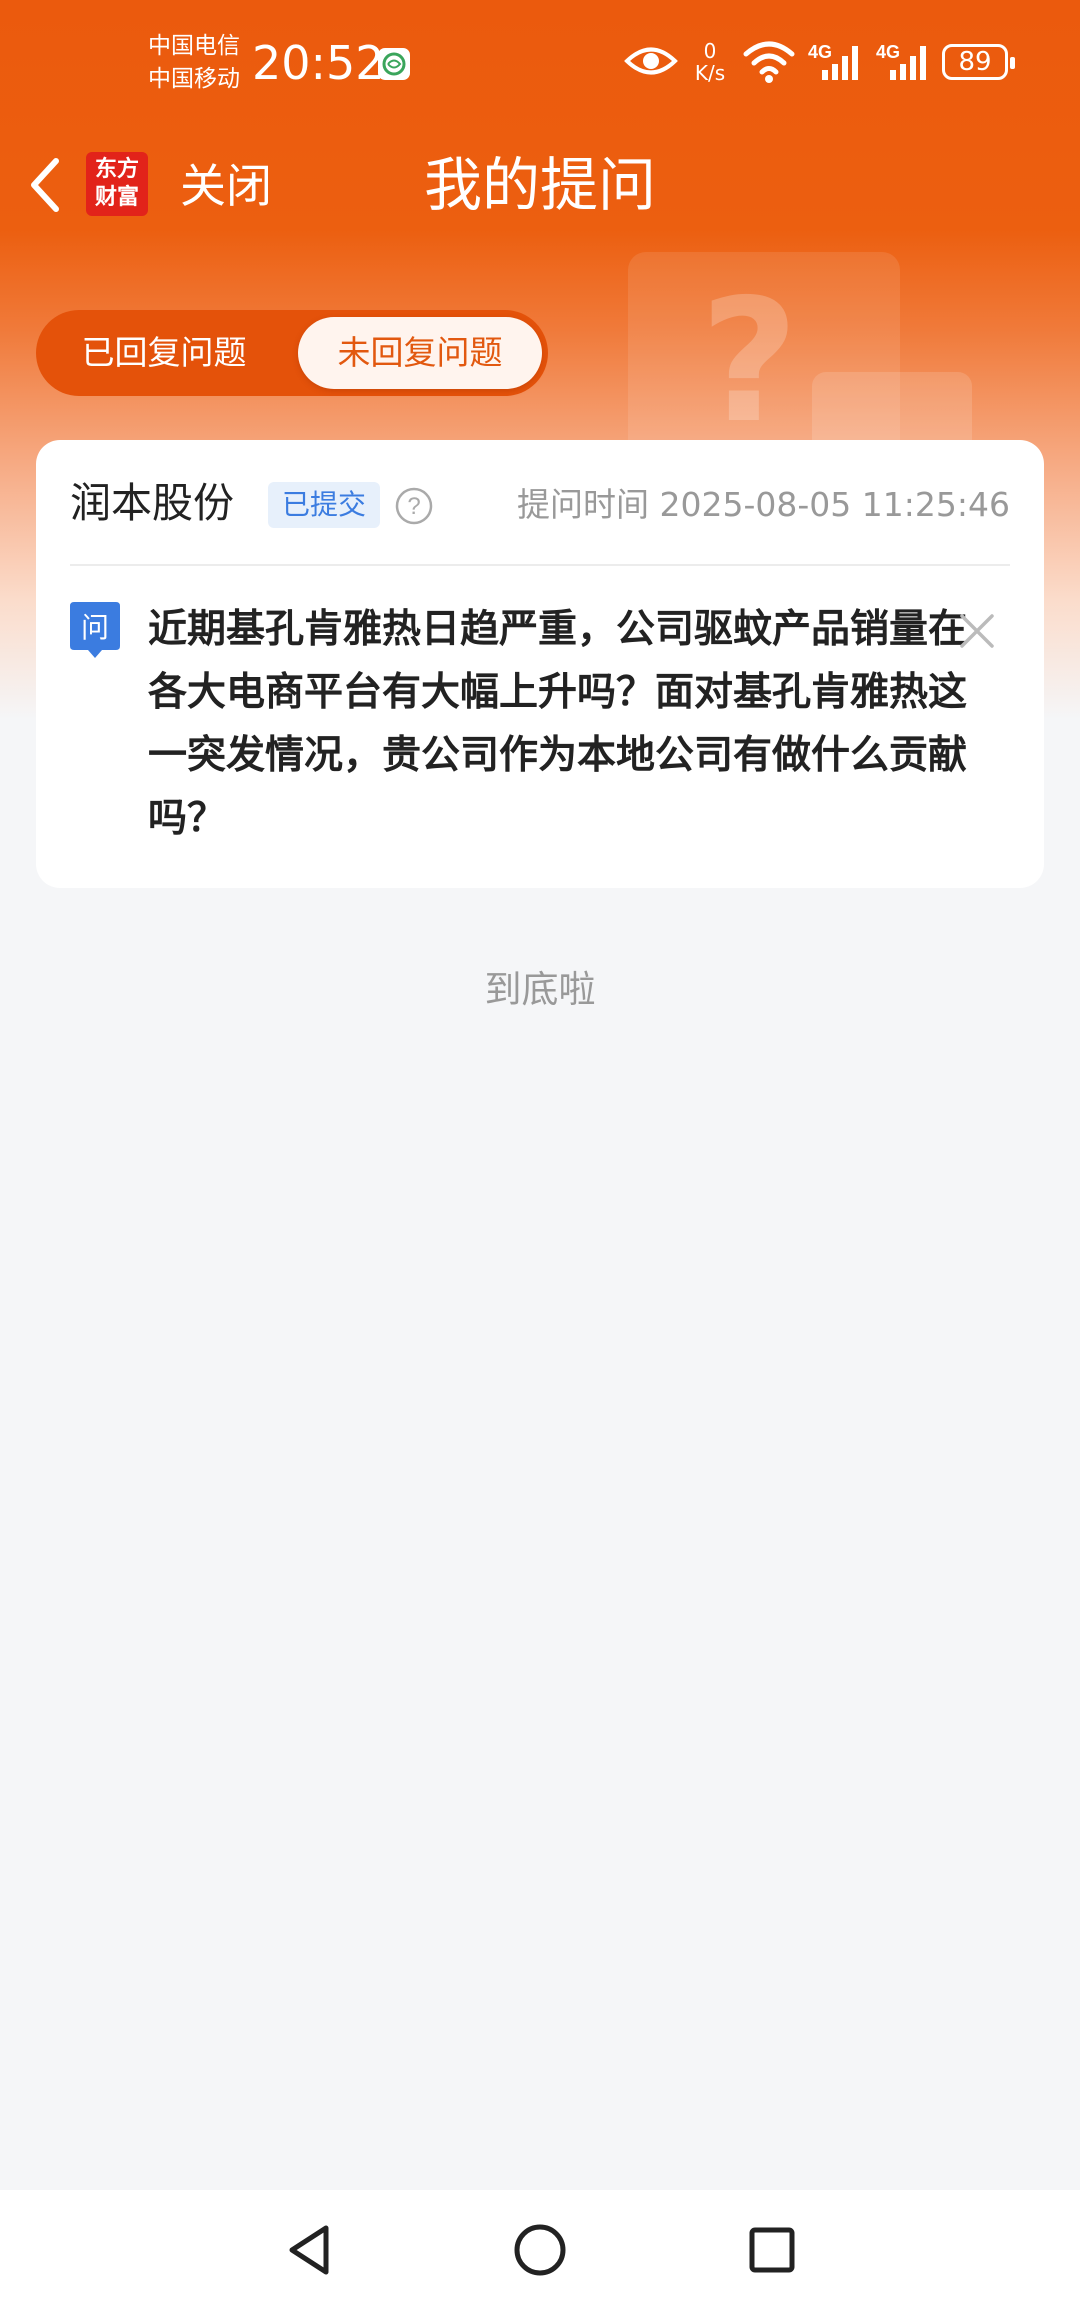  What do you see at coordinates (901, 61) in the screenshot?
I see `signal-4g-icon-2: 4G` at bounding box center [901, 61].